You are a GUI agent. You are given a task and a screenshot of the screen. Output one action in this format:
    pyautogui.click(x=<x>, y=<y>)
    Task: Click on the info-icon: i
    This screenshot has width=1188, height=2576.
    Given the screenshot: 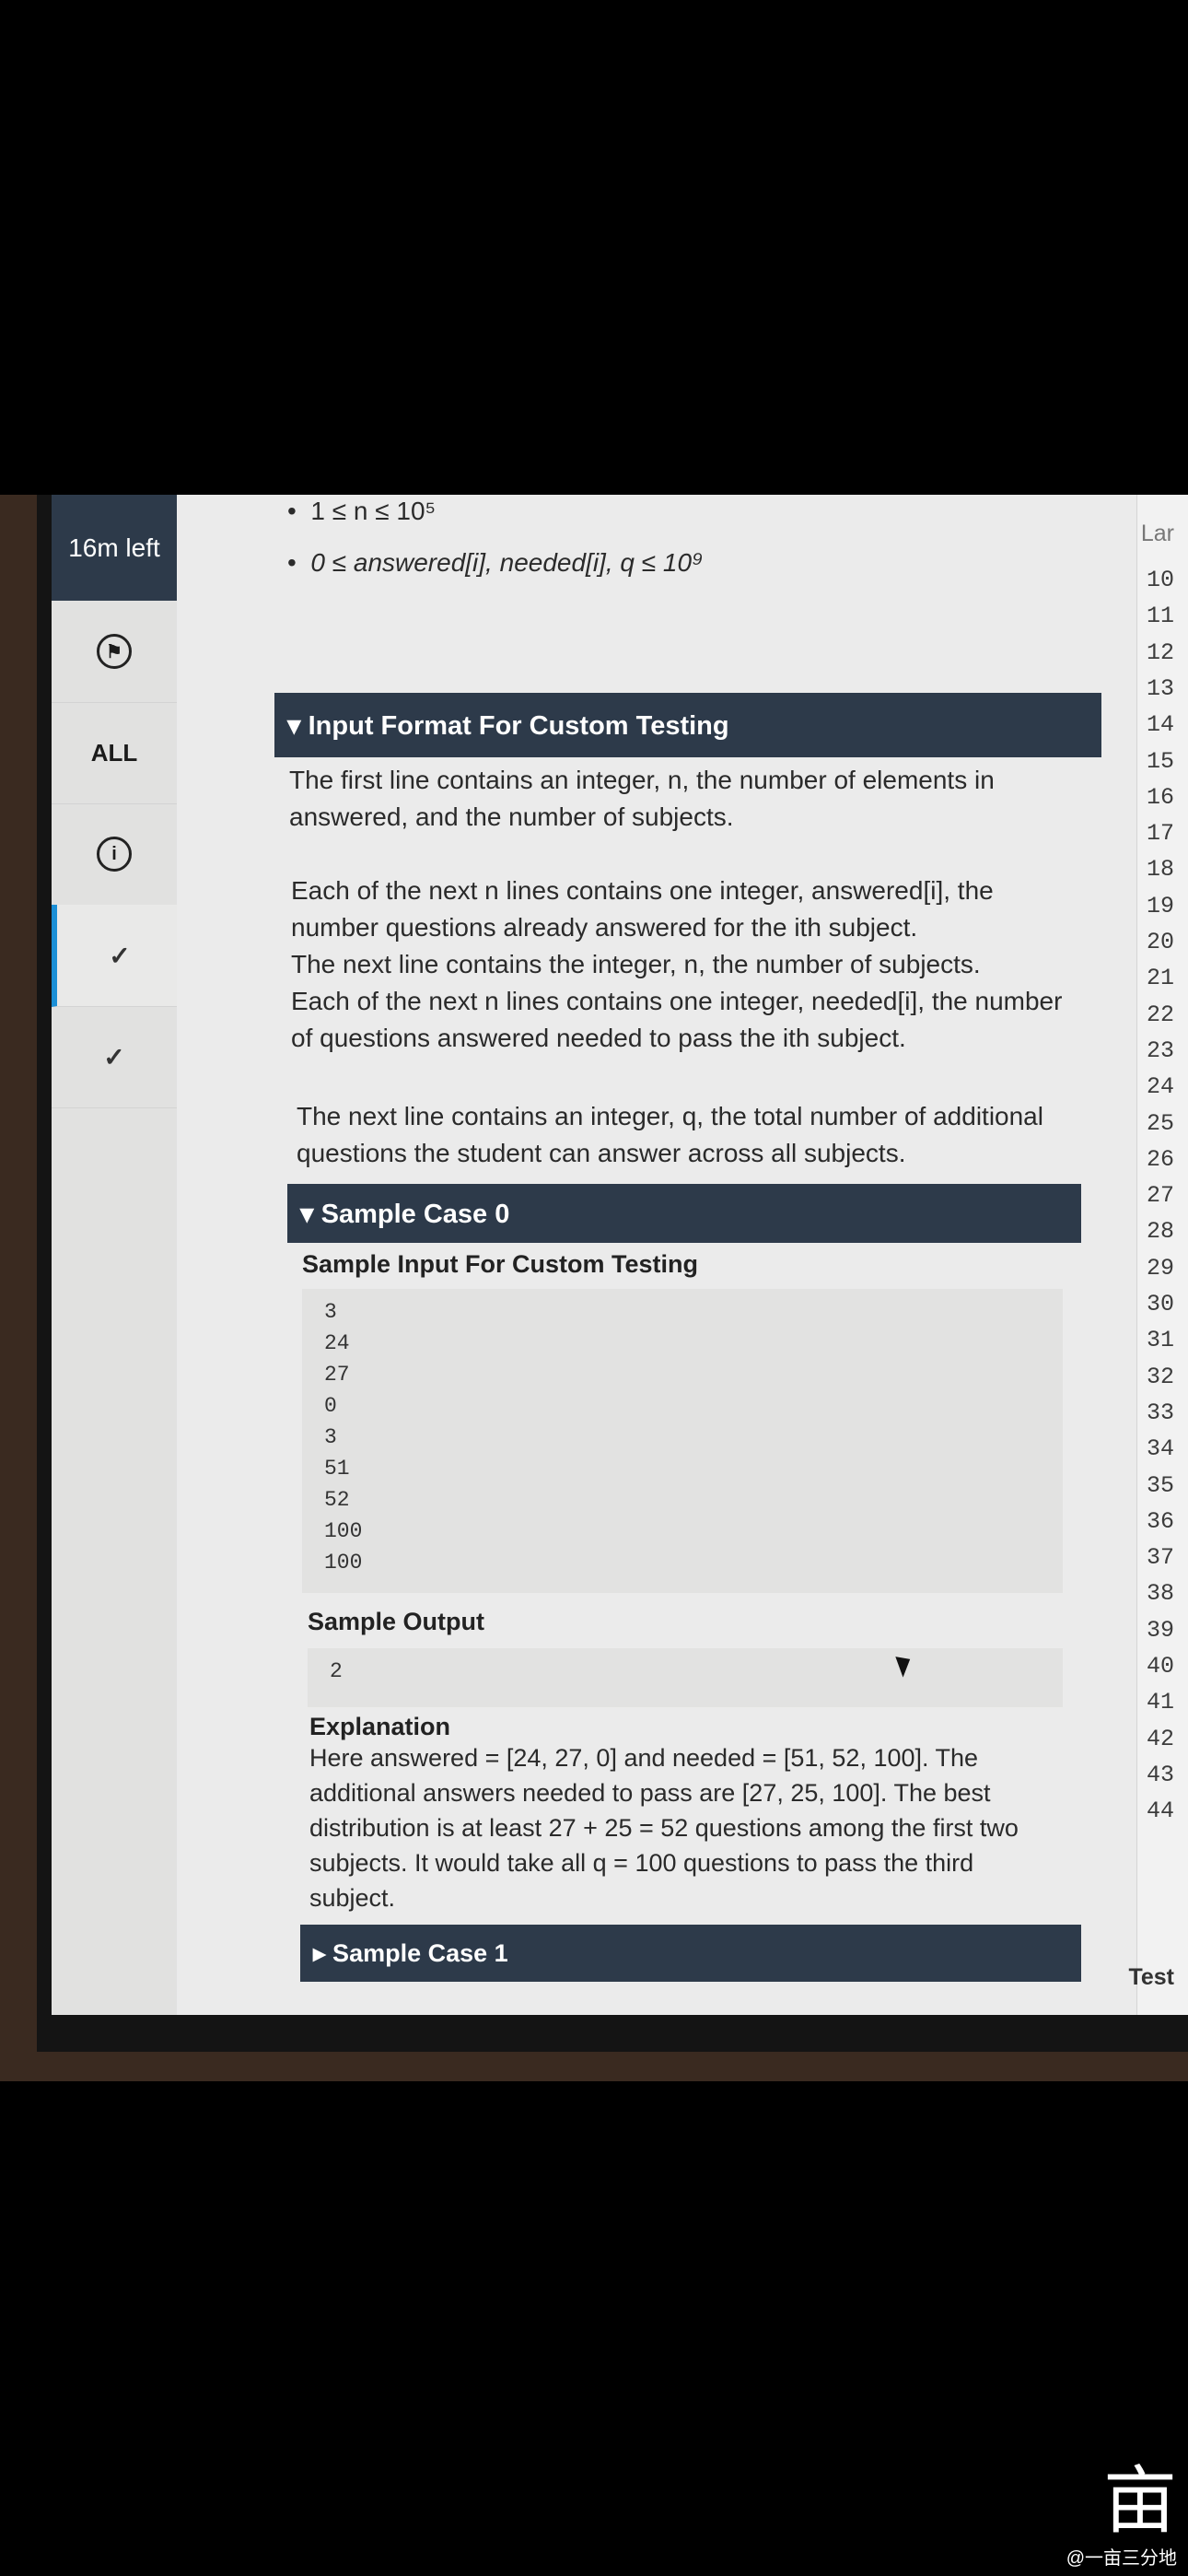 What is the action you would take?
    pyautogui.click(x=114, y=854)
    